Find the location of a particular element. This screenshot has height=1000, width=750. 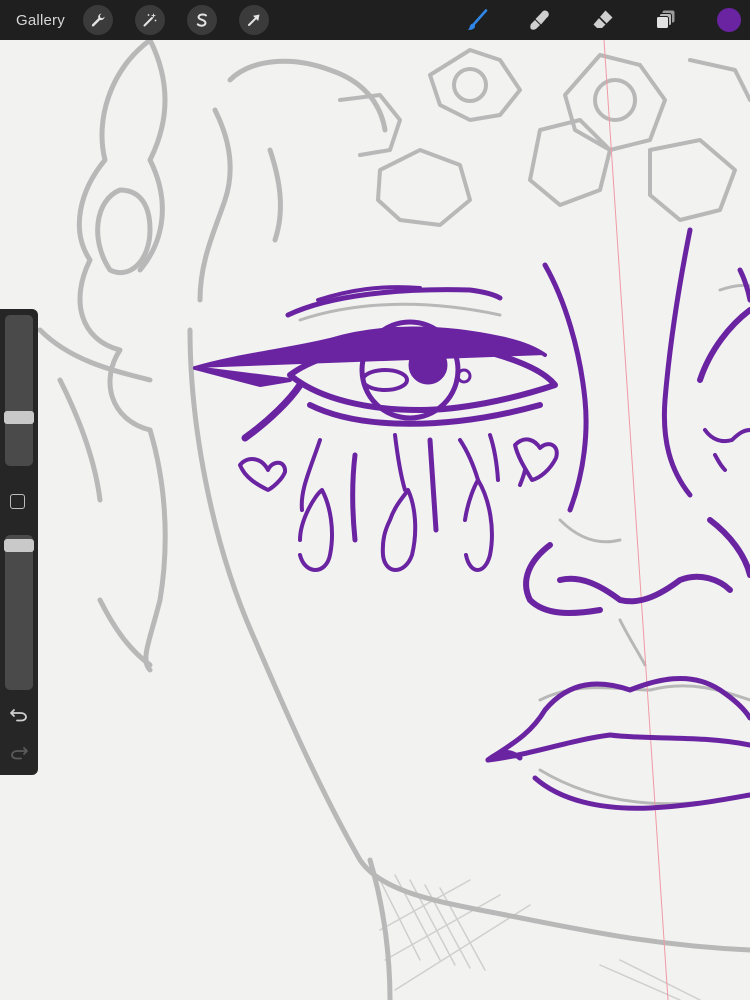

smudge-tool-button is located at coordinates (540, 20).